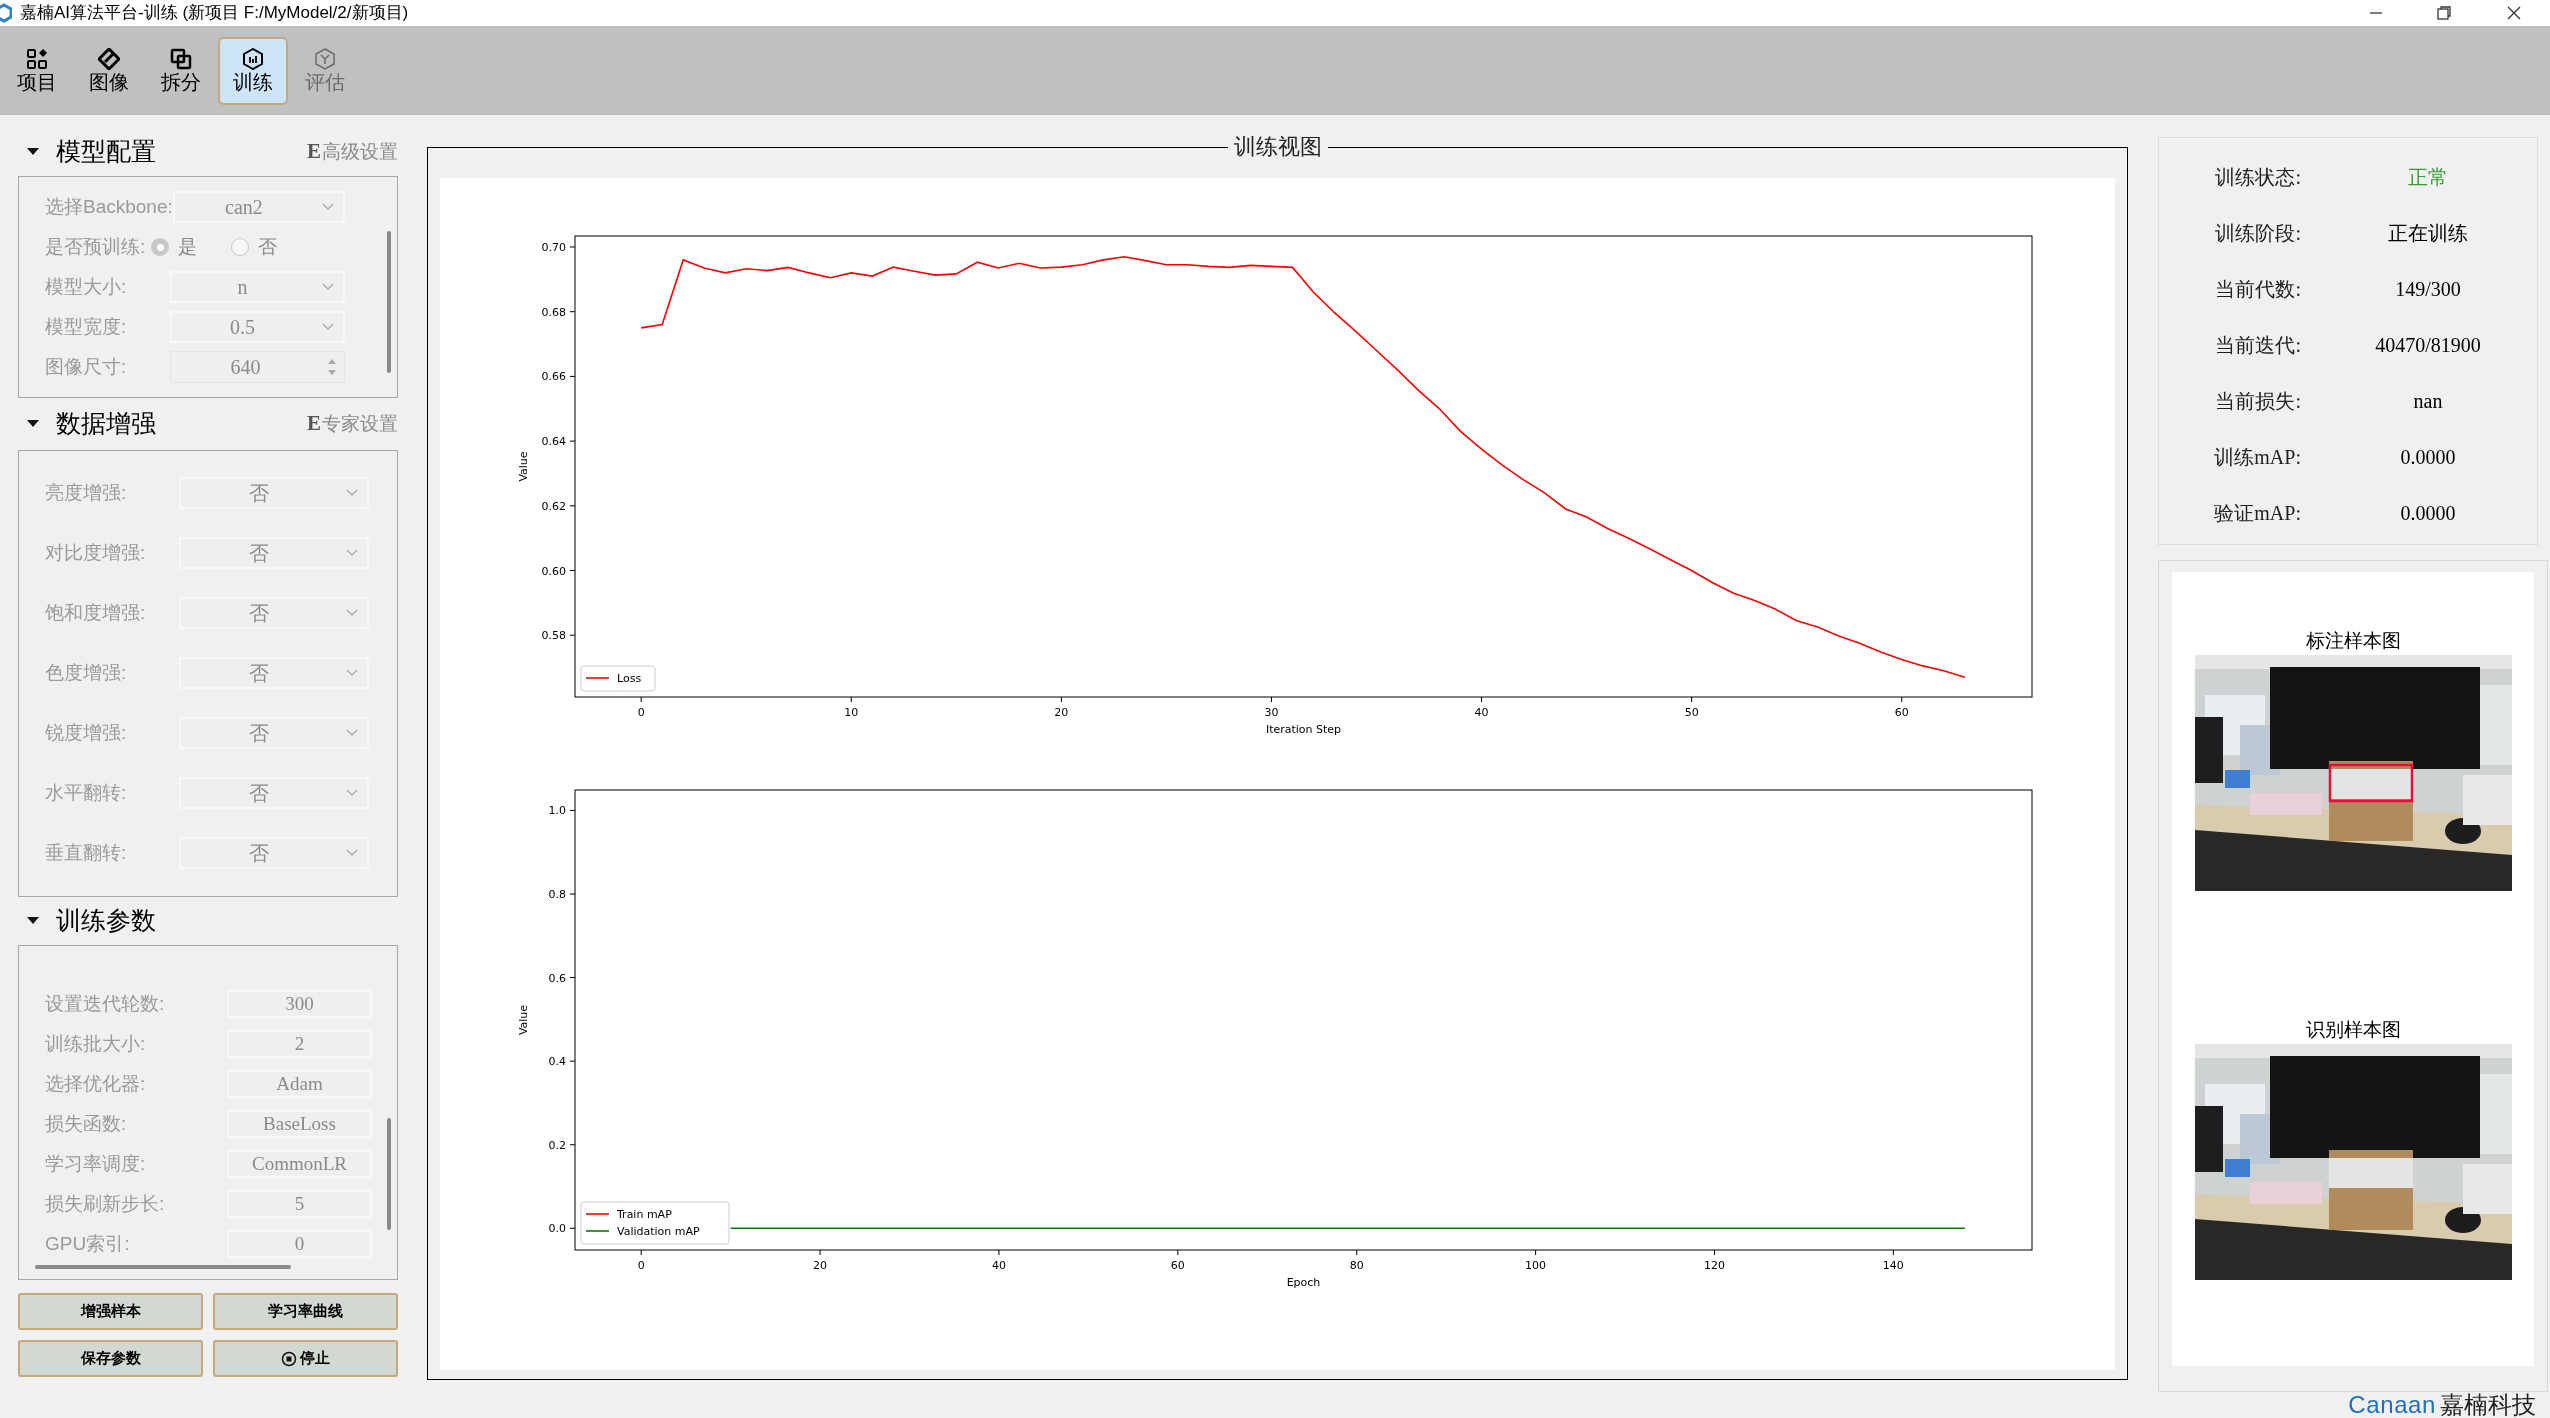  Describe the element at coordinates (2444, 13) in the screenshot. I see `restore-icon` at that location.